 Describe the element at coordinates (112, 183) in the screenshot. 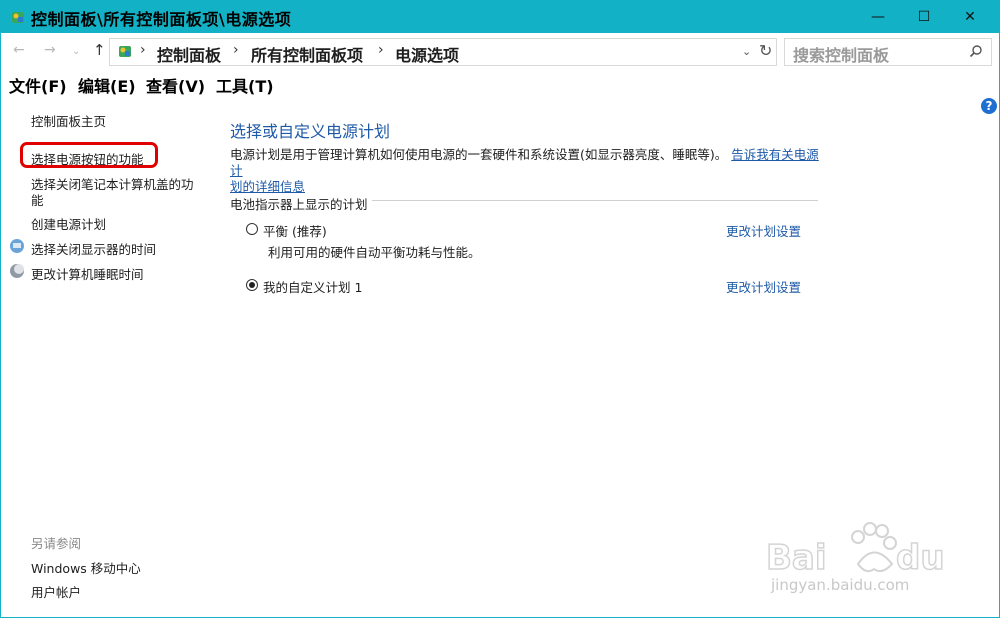

I see `sidebar-item-lid-close: 选择关闭笔记本计算机盖的功` at that location.